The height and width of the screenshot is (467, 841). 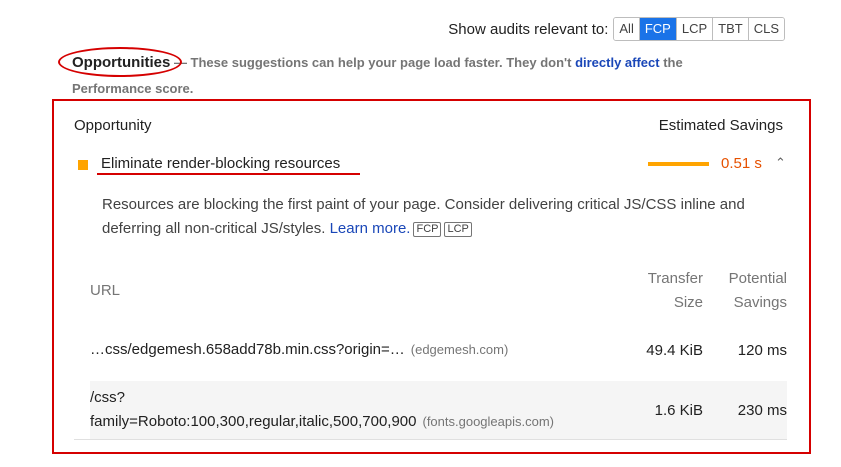 What do you see at coordinates (730, 29) in the screenshot?
I see `filter-tbt-button: TBT` at bounding box center [730, 29].